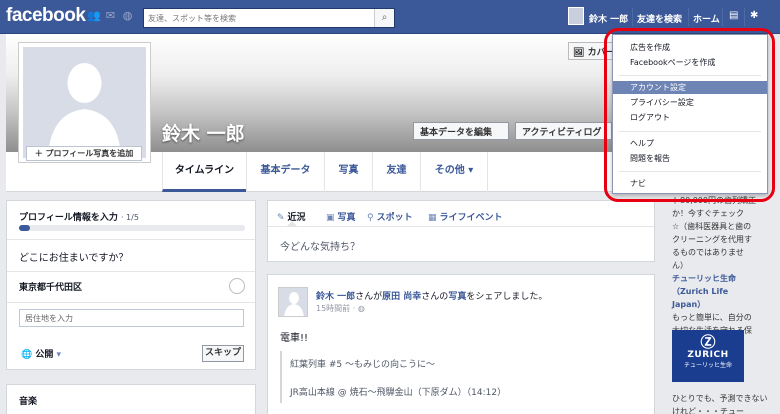 This screenshot has height=414, width=780. I want to click on nav-profile-name: 鈴木 一郎, so click(608, 18).